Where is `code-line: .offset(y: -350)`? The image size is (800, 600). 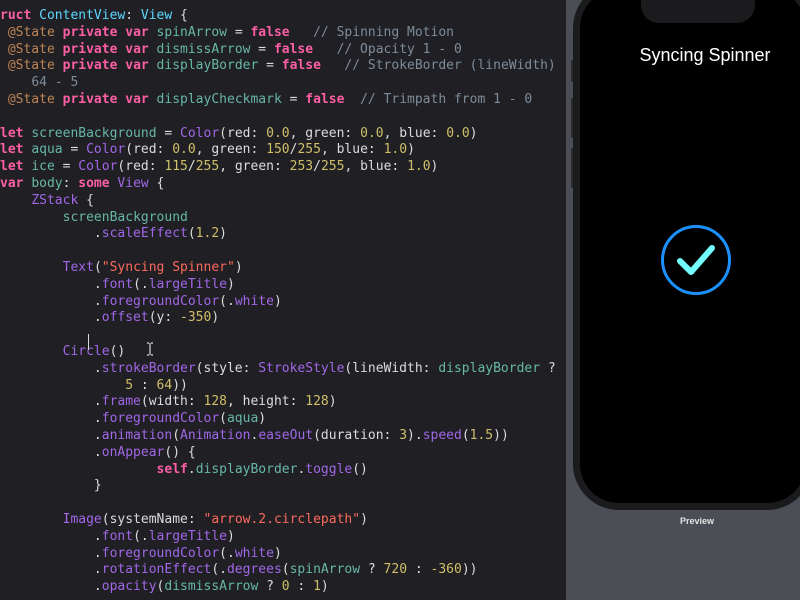 code-line: .offset(y: -350) is located at coordinates (278, 318).